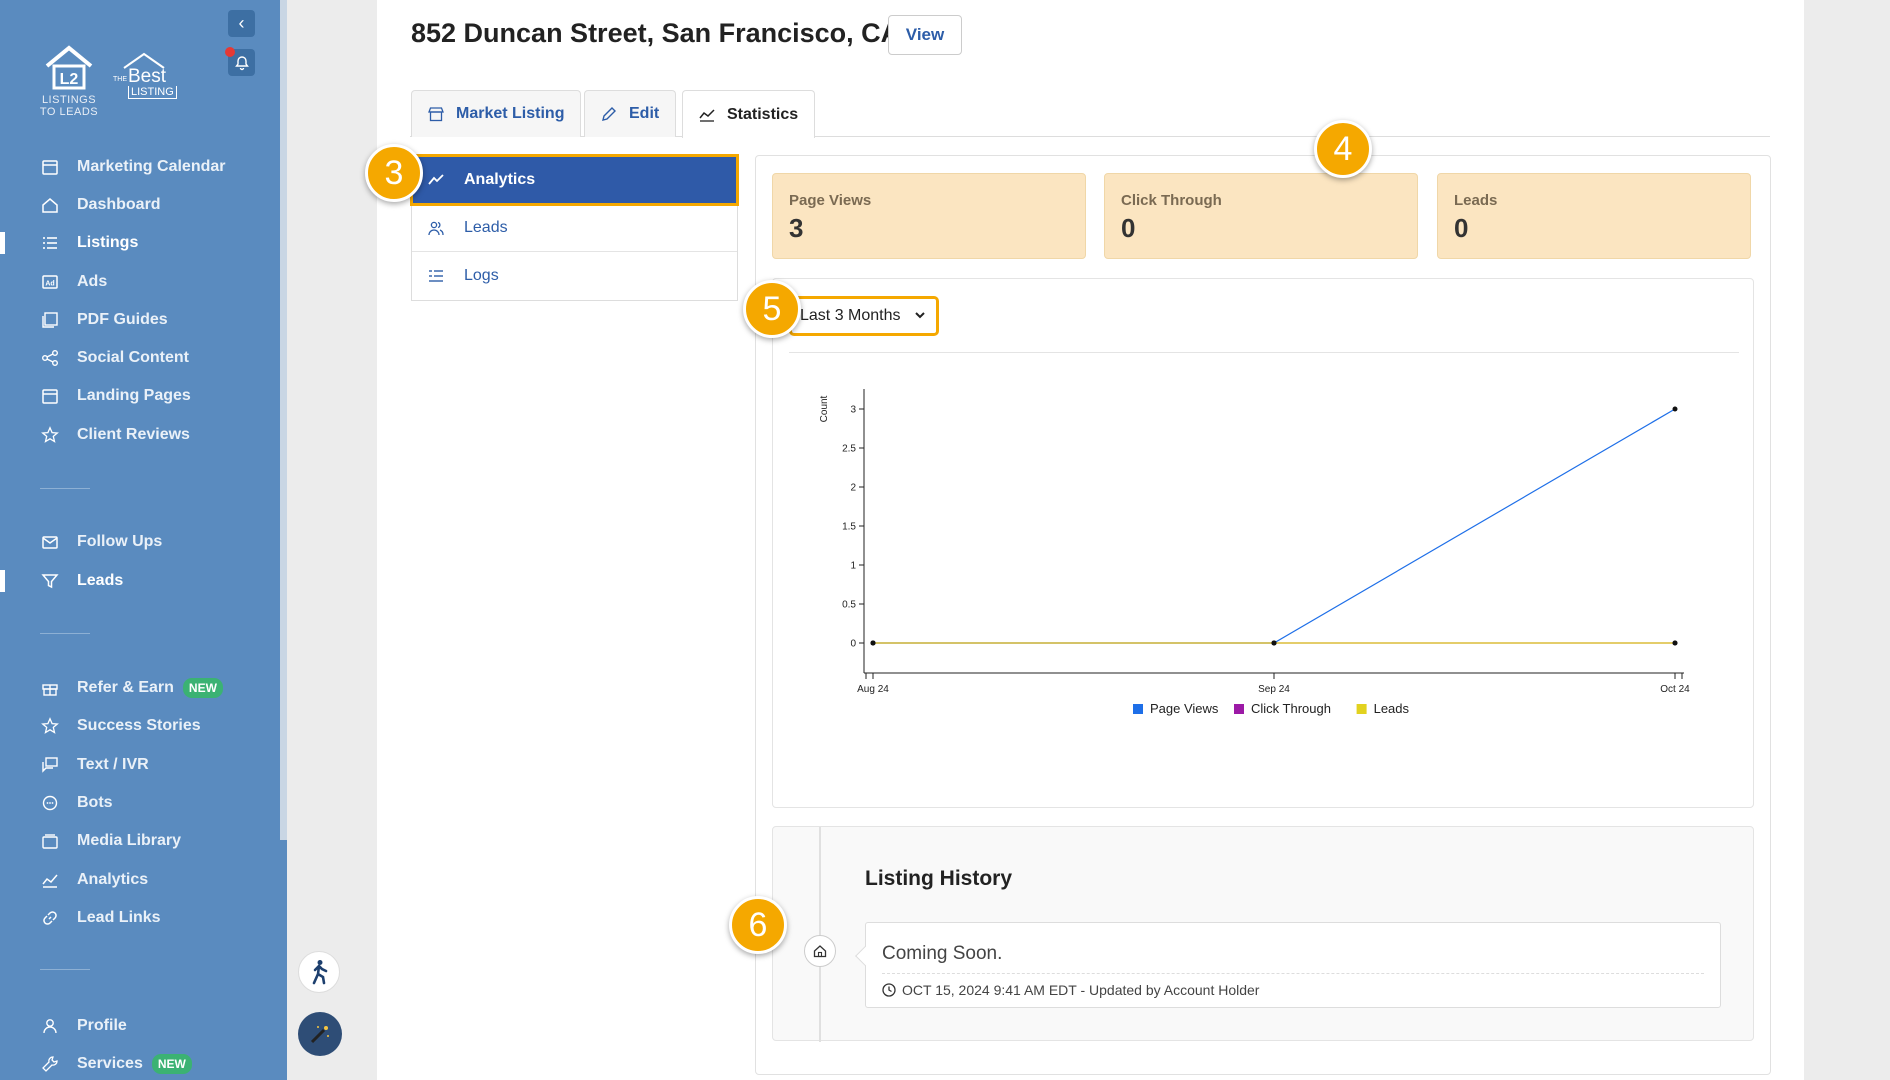  I want to click on sidebar-item-label: Follow Ups, so click(120, 541).